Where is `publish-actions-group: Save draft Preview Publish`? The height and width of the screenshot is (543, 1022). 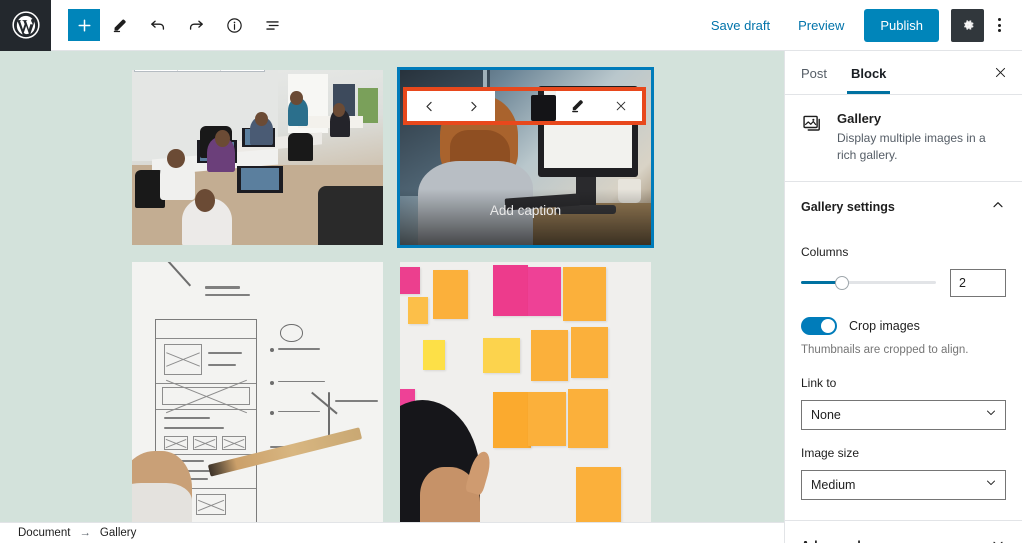 publish-actions-group: Save draft Preview Publish is located at coordinates (859, 25).